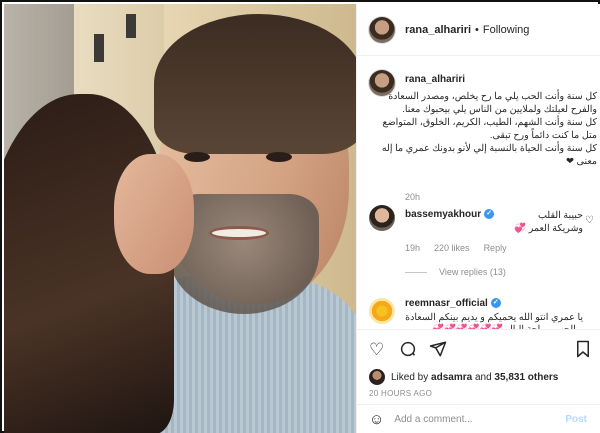 This screenshot has width=600, height=433. I want to click on caption-username: rana_alhariri, so click(435, 79).